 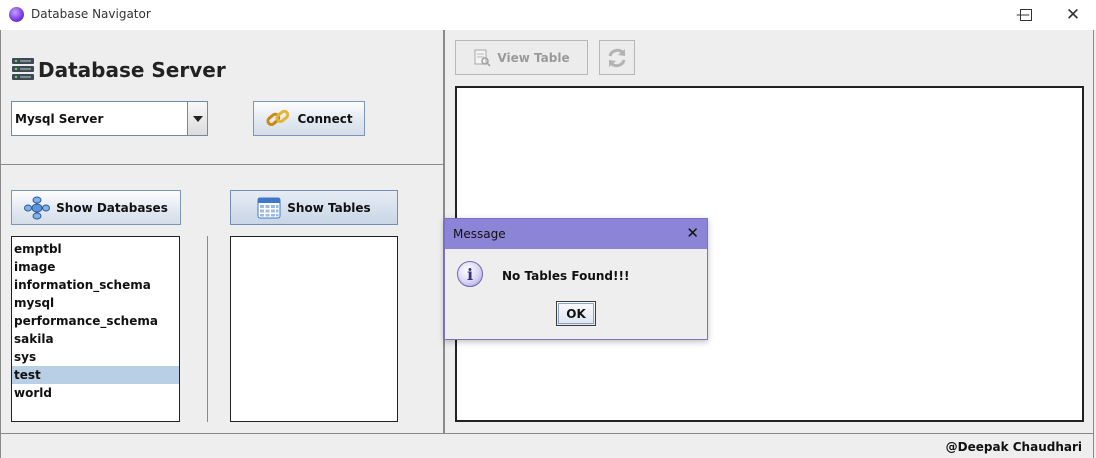 What do you see at coordinates (95, 321) in the screenshot?
I see `database-list-item: performance_schema` at bounding box center [95, 321].